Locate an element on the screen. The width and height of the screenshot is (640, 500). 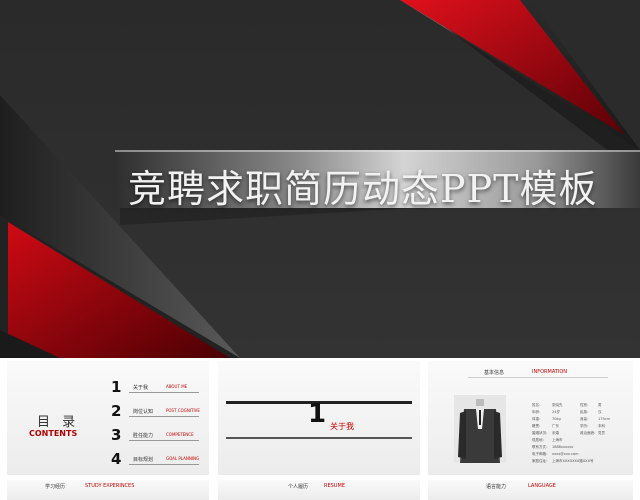
info-value: 张晓先 is located at coordinates (557, 405).